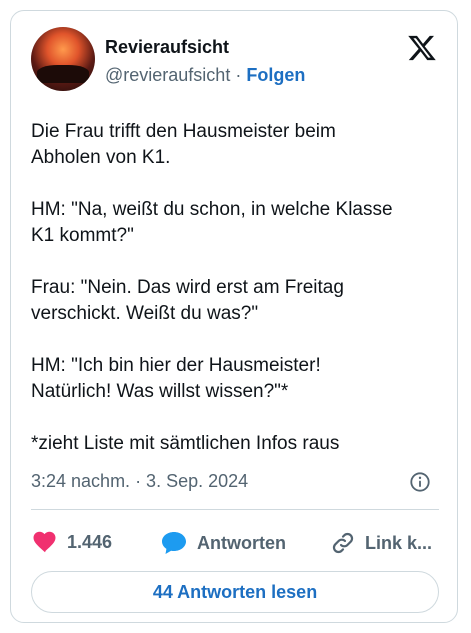  I want to click on like-button: 1.446, so click(72, 542).